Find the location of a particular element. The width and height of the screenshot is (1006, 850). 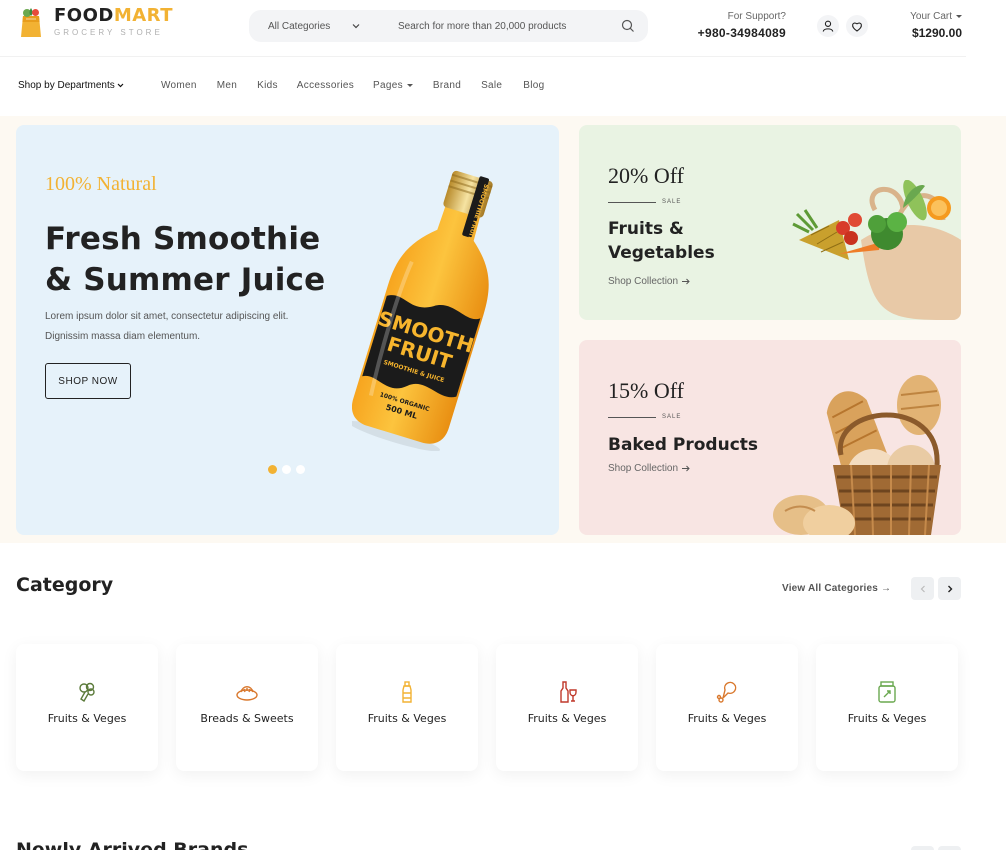

nav-link-accessories: Accessories is located at coordinates (325, 85).